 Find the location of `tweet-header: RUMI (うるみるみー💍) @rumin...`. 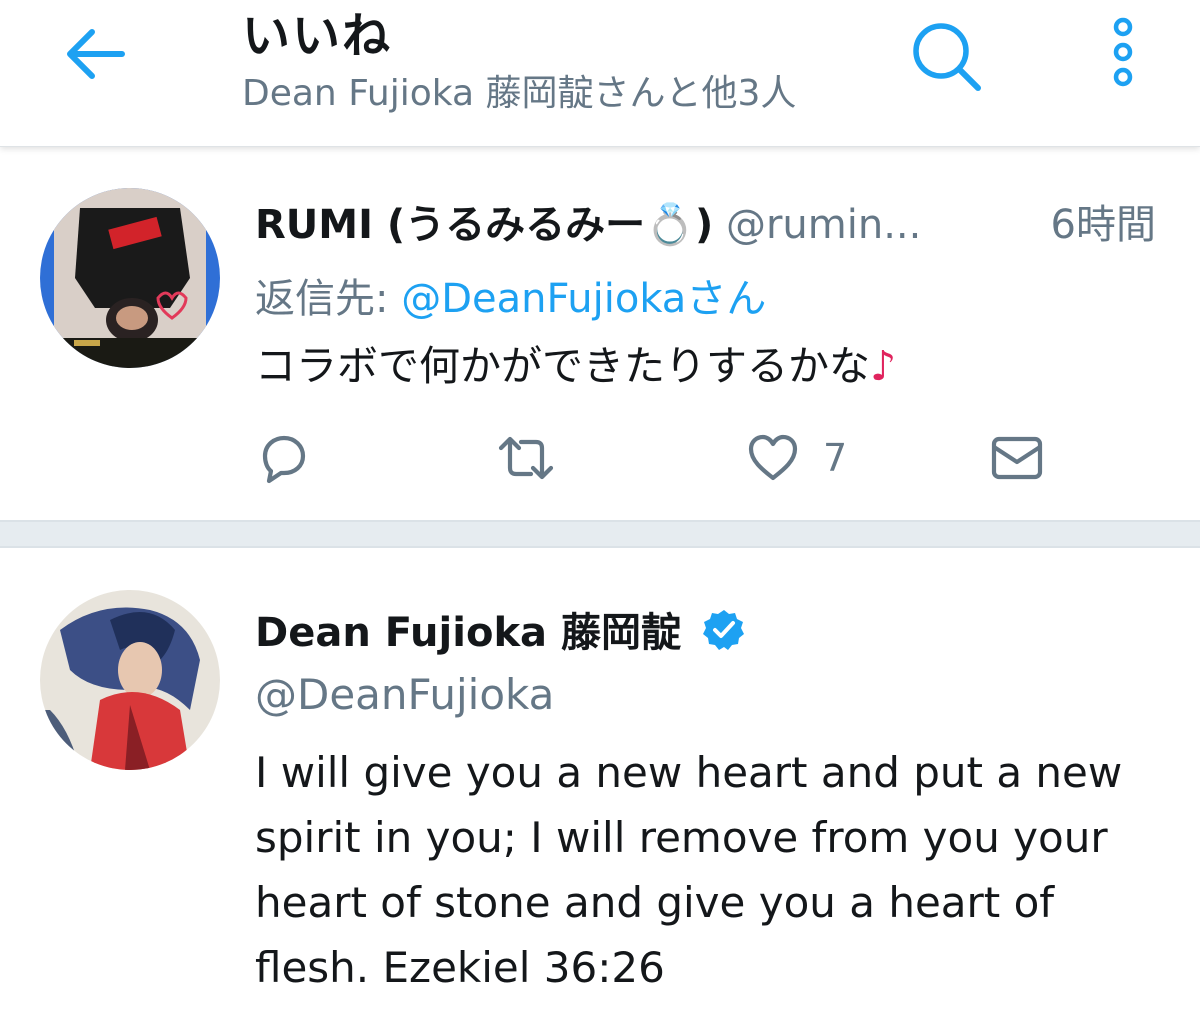

tweet-header: RUMI (うるみるみー💍) @rumin... is located at coordinates (715, 221).